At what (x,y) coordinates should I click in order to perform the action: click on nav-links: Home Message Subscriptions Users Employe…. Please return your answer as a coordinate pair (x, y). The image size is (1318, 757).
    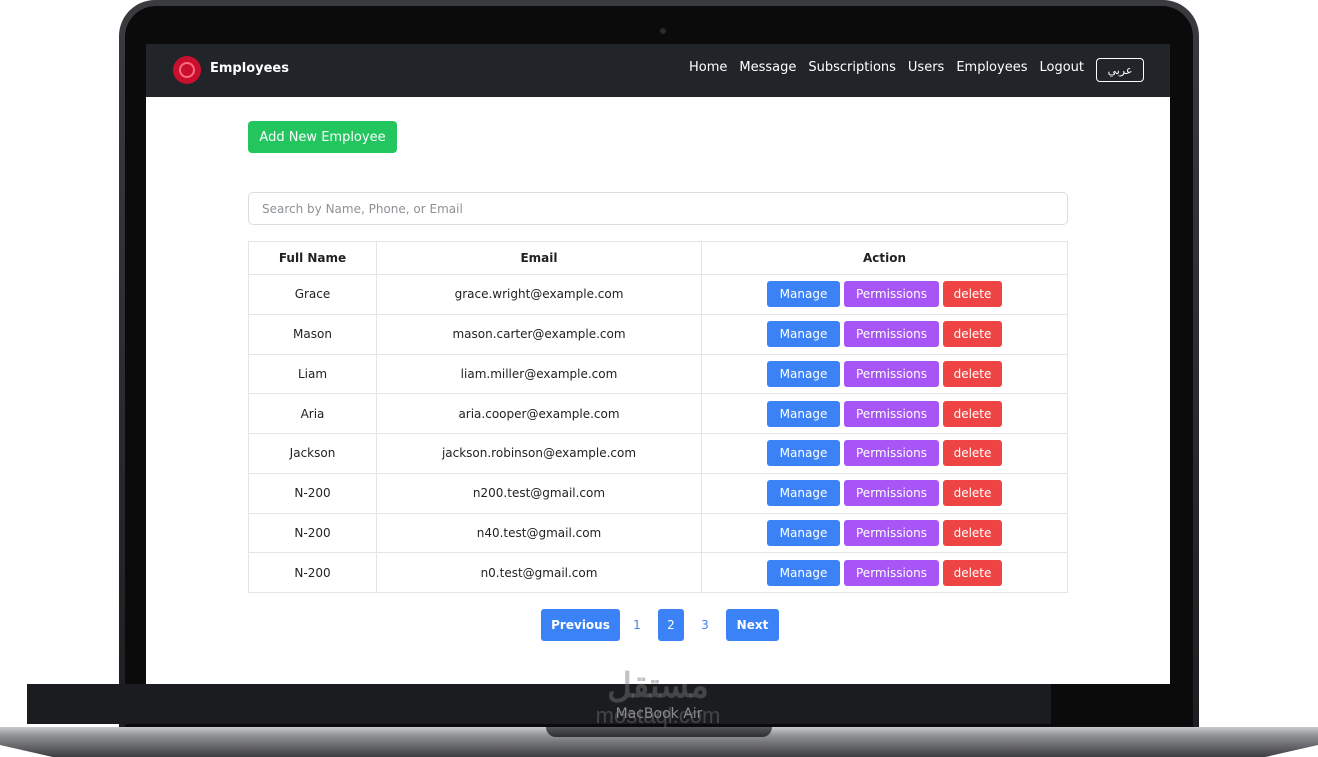
    Looking at the image, I should click on (886, 67).